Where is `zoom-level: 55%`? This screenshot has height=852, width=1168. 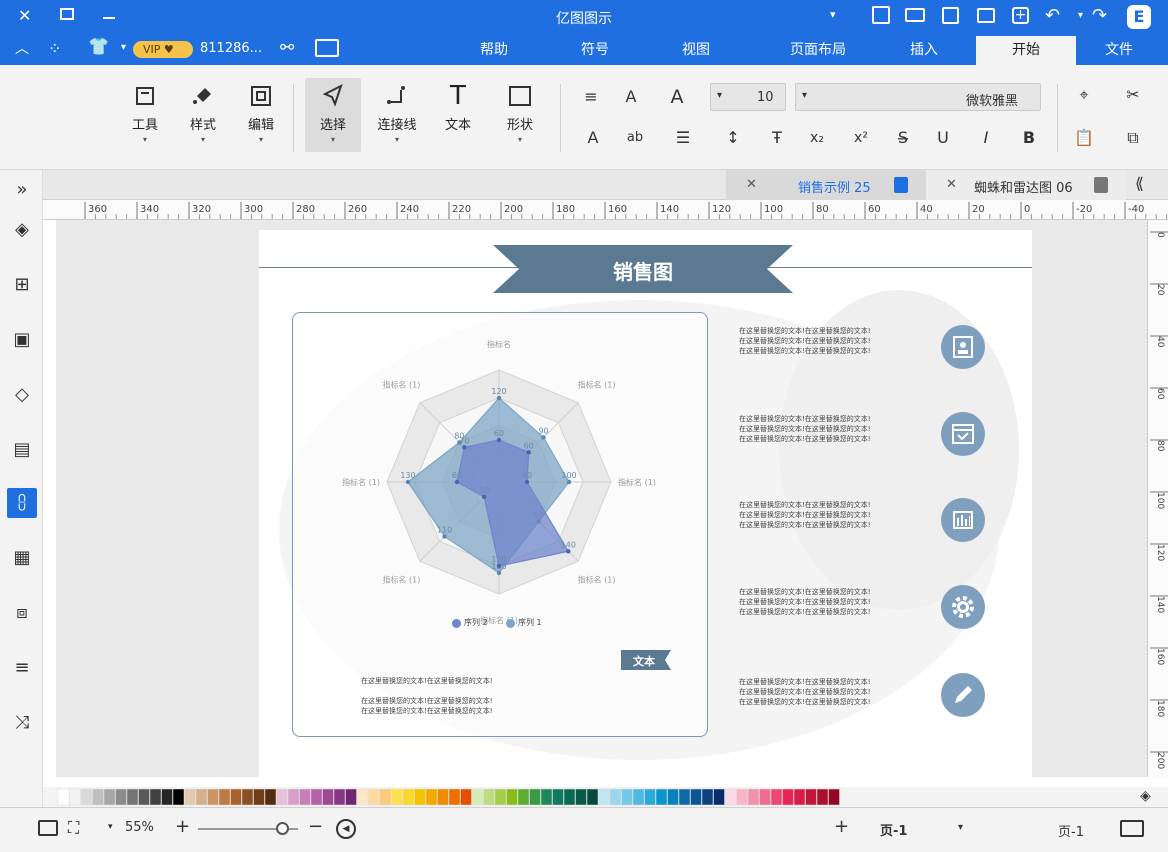 zoom-level: 55% is located at coordinates (139, 827).